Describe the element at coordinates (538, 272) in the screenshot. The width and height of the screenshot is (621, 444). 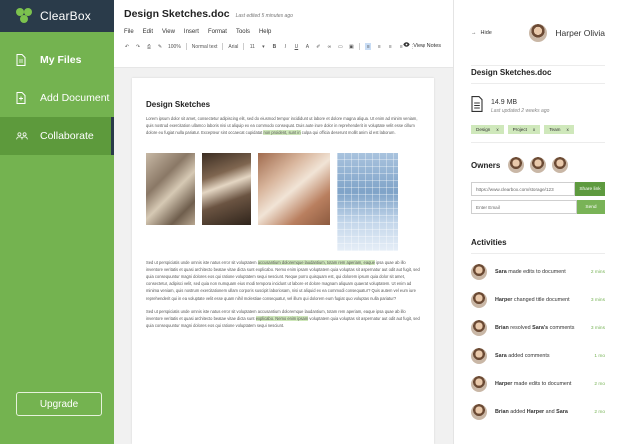
I see `list-item: Sara made edits to document 2 mins` at that location.